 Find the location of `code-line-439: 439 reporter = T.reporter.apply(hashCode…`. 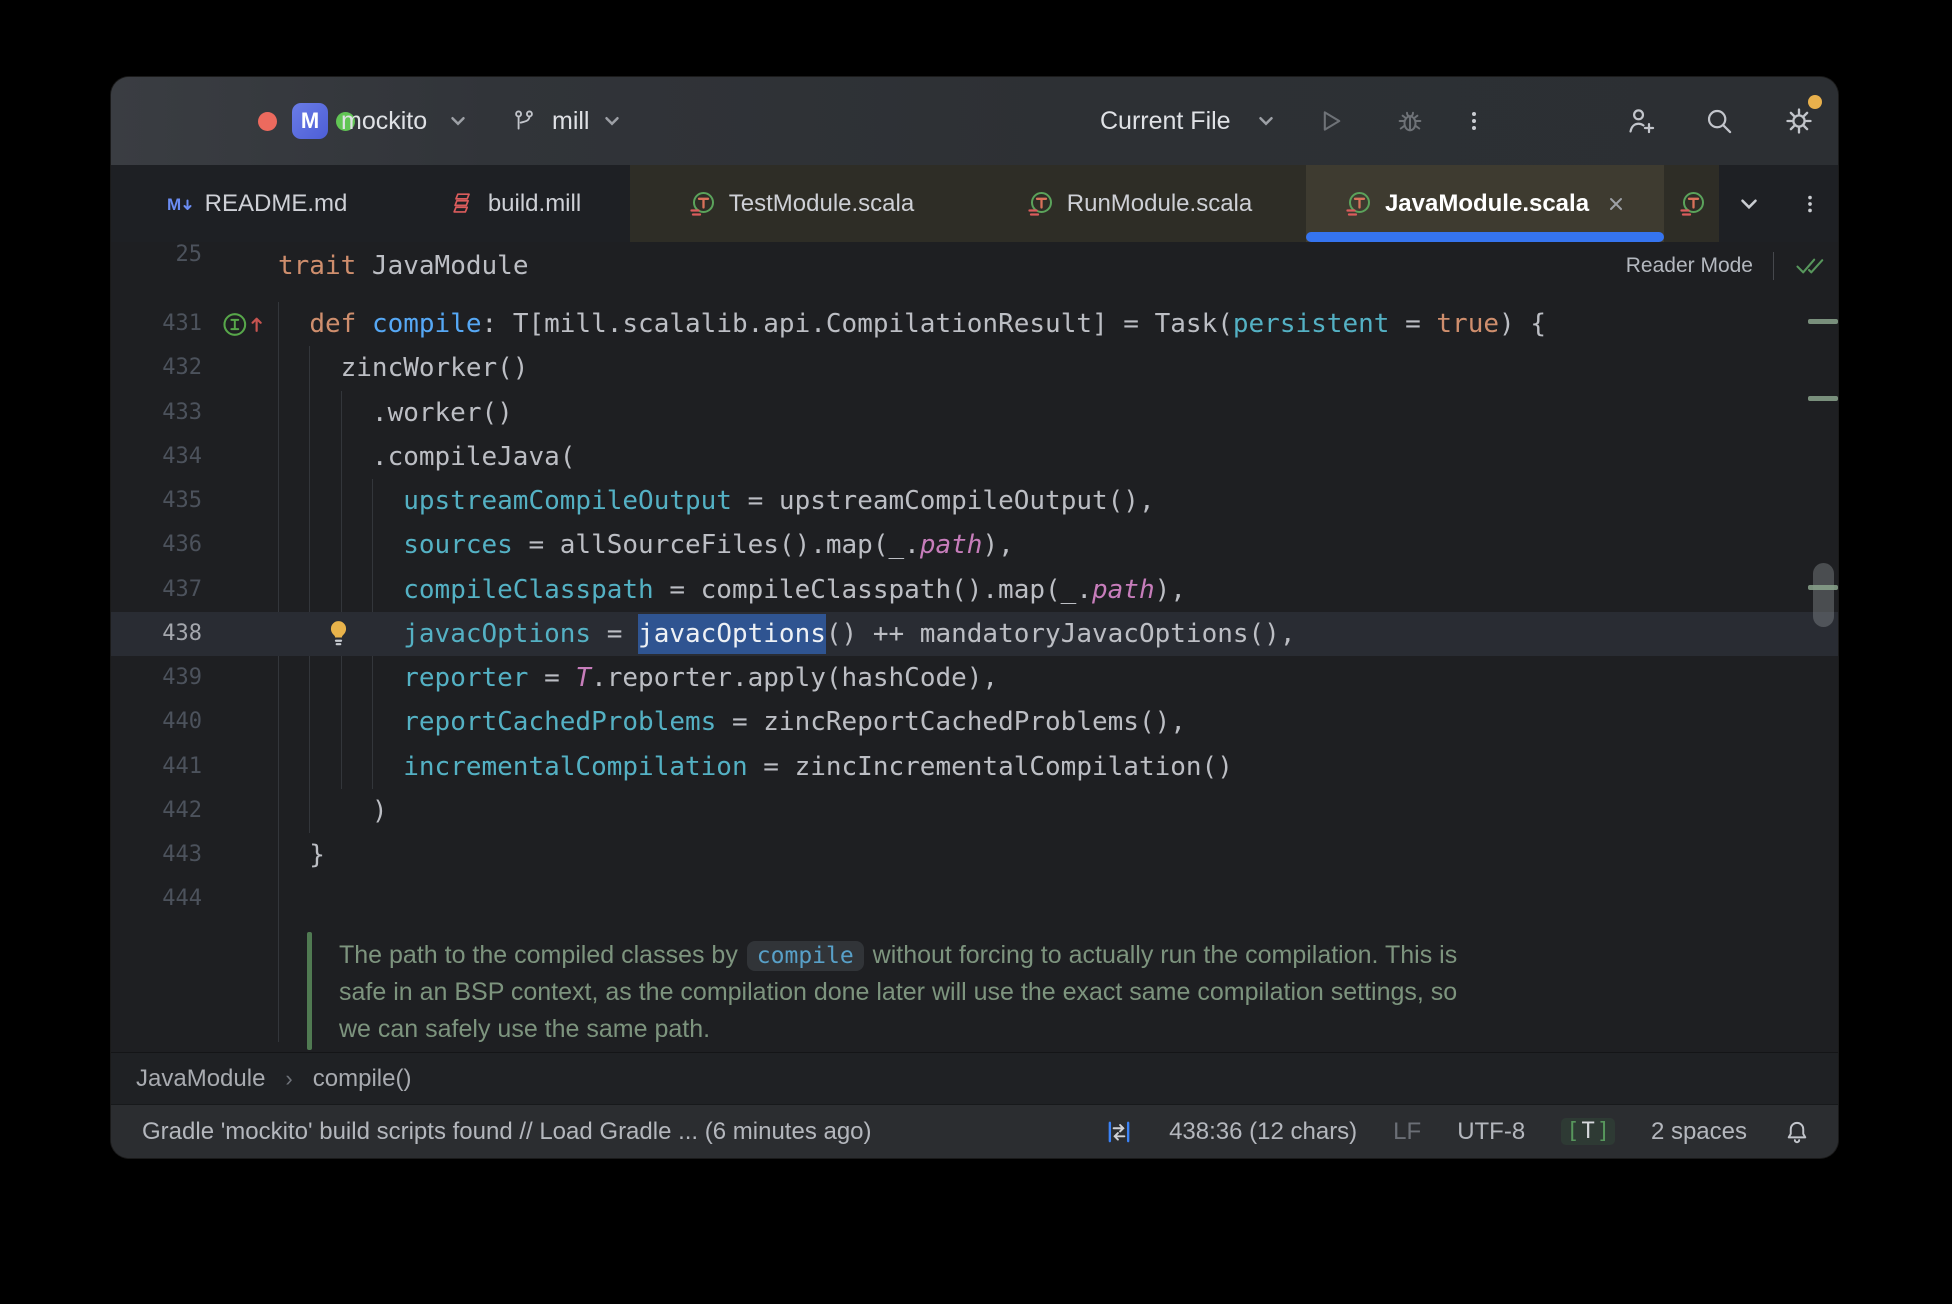

code-line-439: 439 reporter = T.reporter.apply(hashCode… is located at coordinates (974, 678).